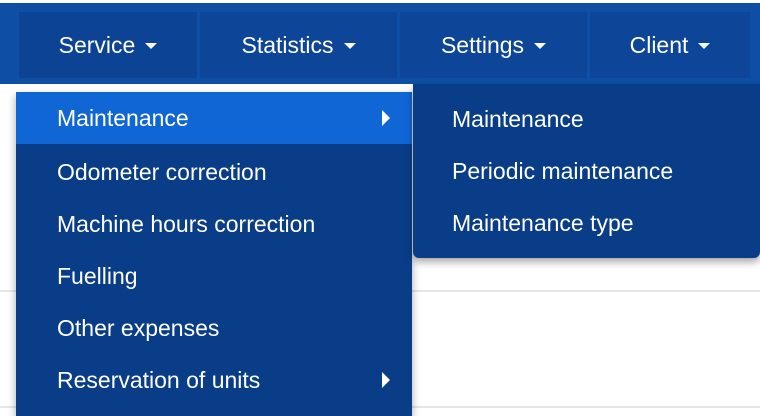 This screenshot has width=760, height=416. I want to click on submenu-item-maintenance: Maintenance, so click(586, 119).